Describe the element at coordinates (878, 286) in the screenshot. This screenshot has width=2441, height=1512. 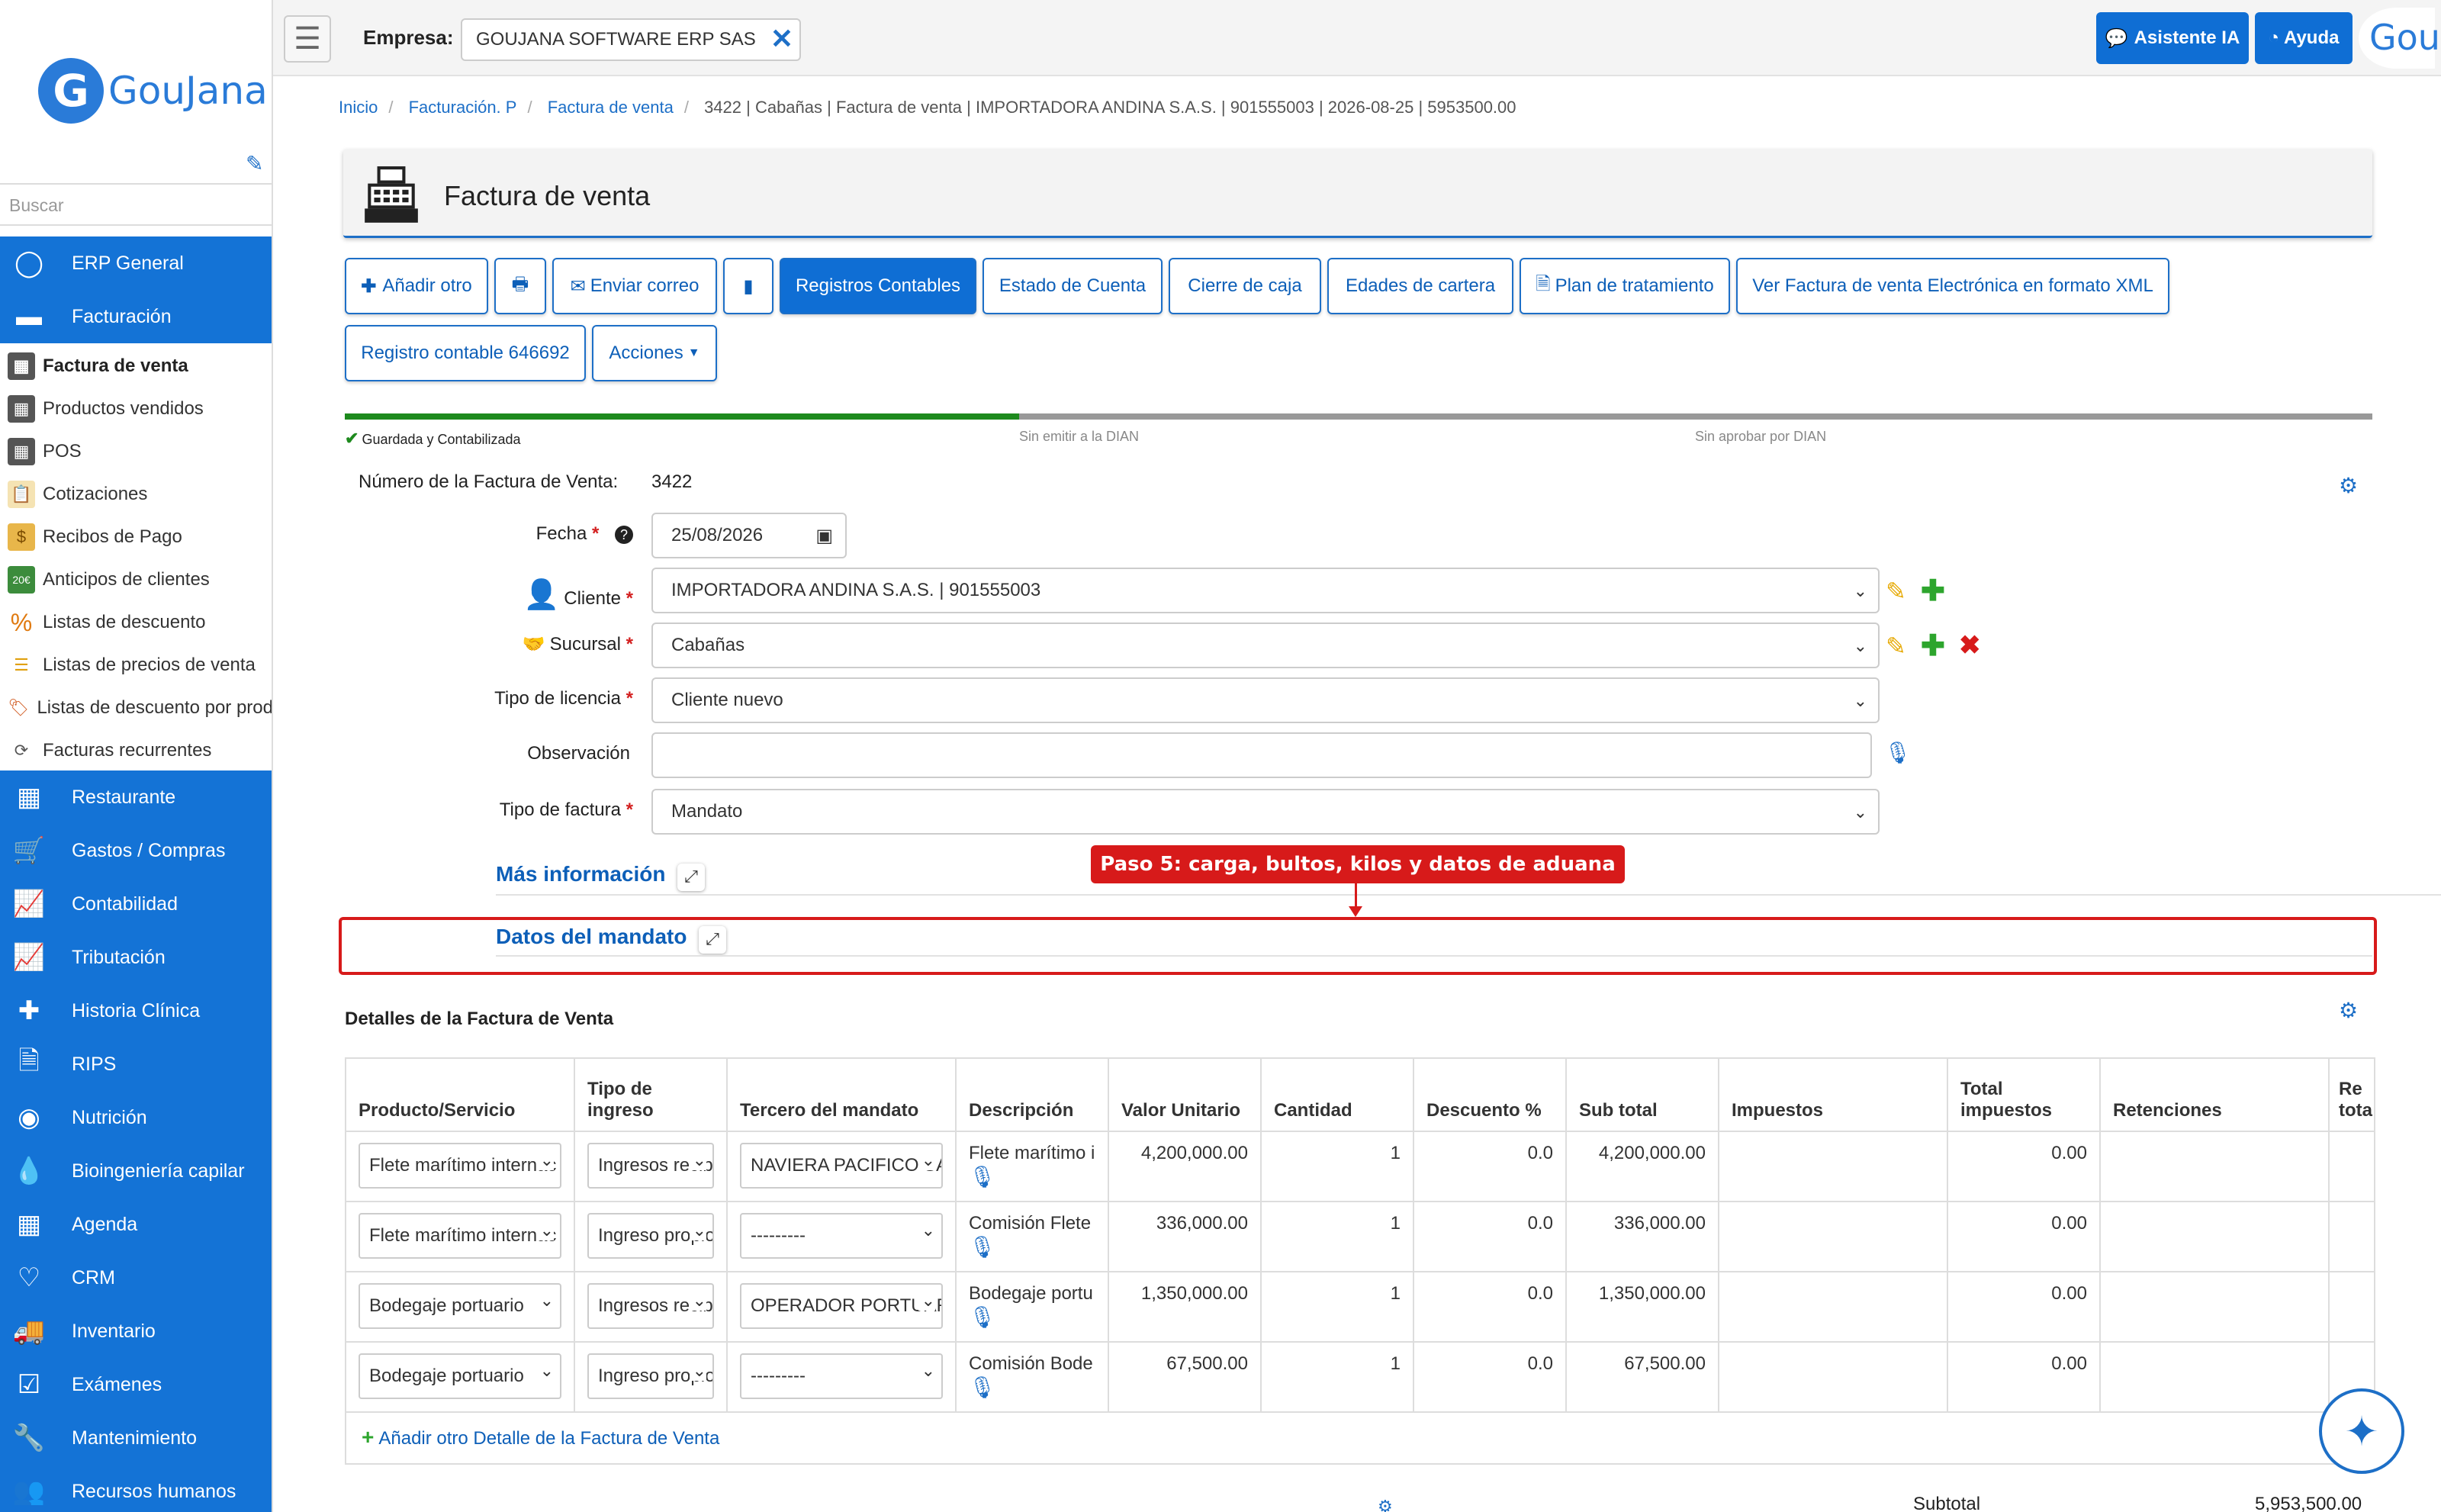
I see `registros-contables-button: Registros Contables` at that location.